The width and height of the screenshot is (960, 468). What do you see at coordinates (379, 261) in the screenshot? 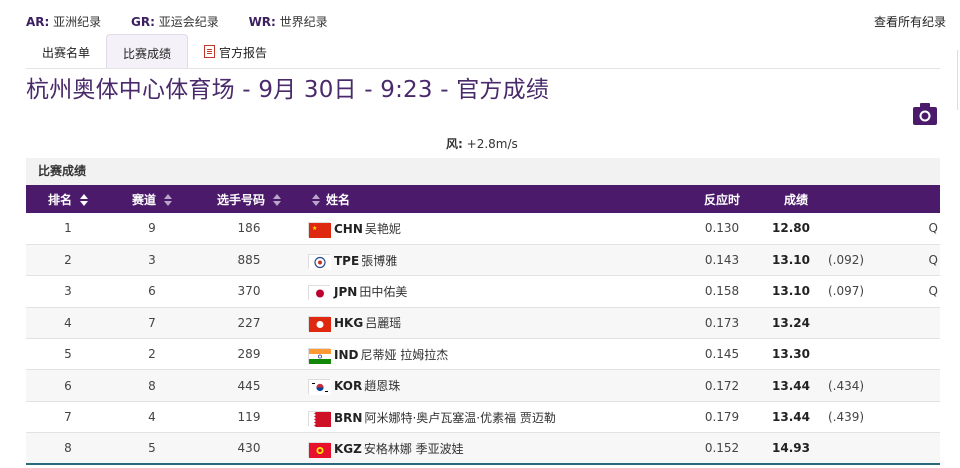
I see `athlete-name: 張博雅` at bounding box center [379, 261].